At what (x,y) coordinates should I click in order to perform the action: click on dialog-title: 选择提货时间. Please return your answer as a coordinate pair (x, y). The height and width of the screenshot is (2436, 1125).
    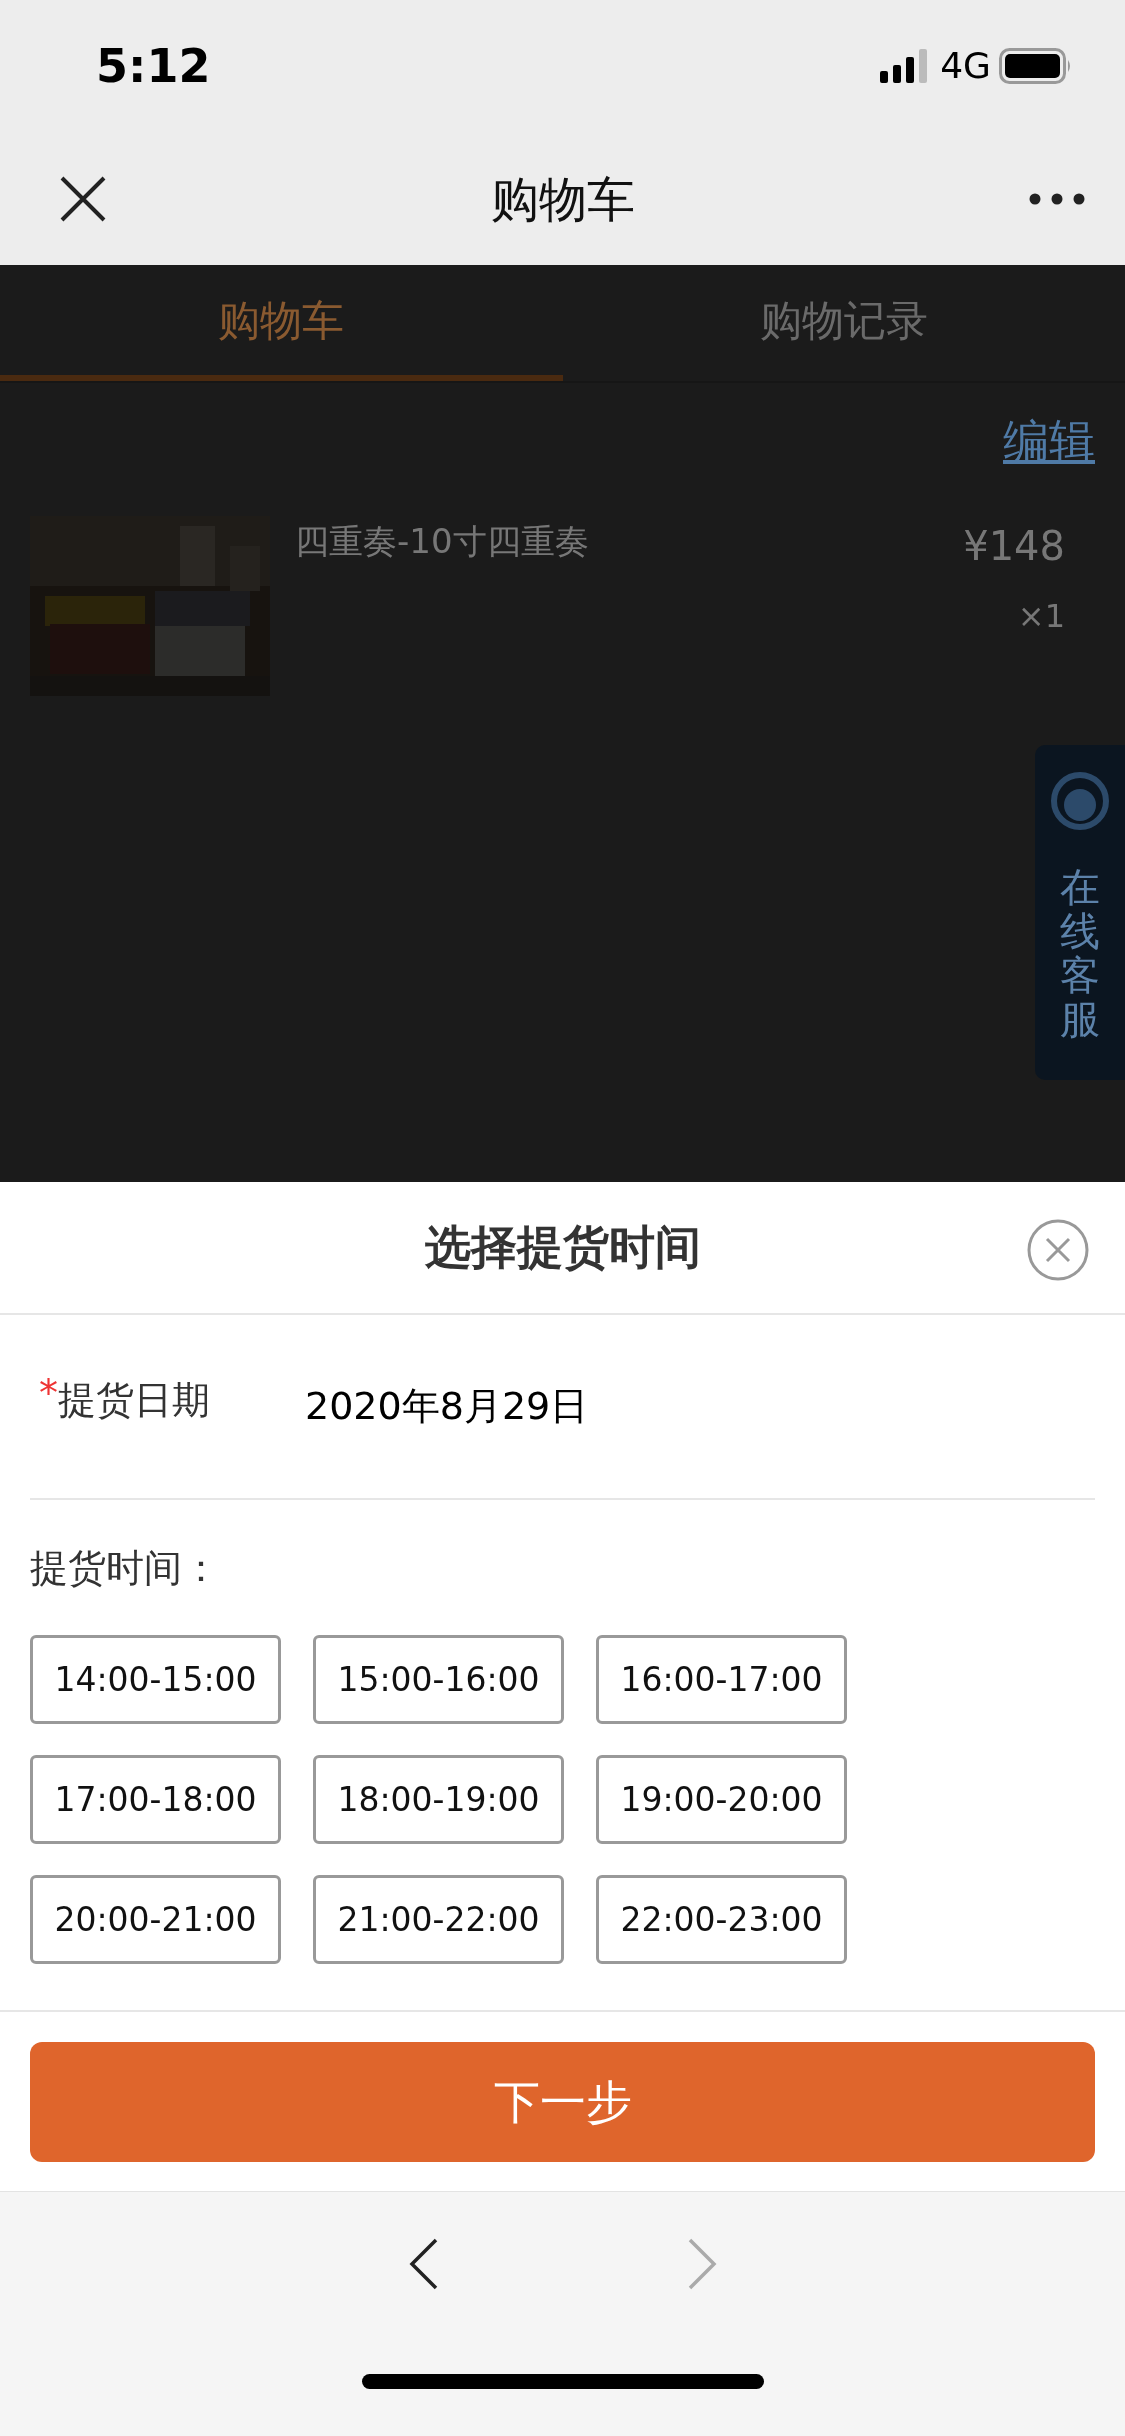
    Looking at the image, I should click on (562, 1247).